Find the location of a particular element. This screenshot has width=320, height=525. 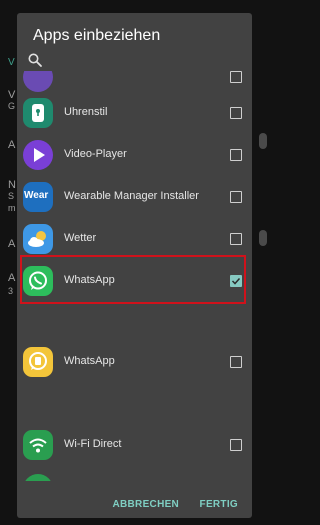

app-label: WhatsApp is located at coordinates (89, 361).